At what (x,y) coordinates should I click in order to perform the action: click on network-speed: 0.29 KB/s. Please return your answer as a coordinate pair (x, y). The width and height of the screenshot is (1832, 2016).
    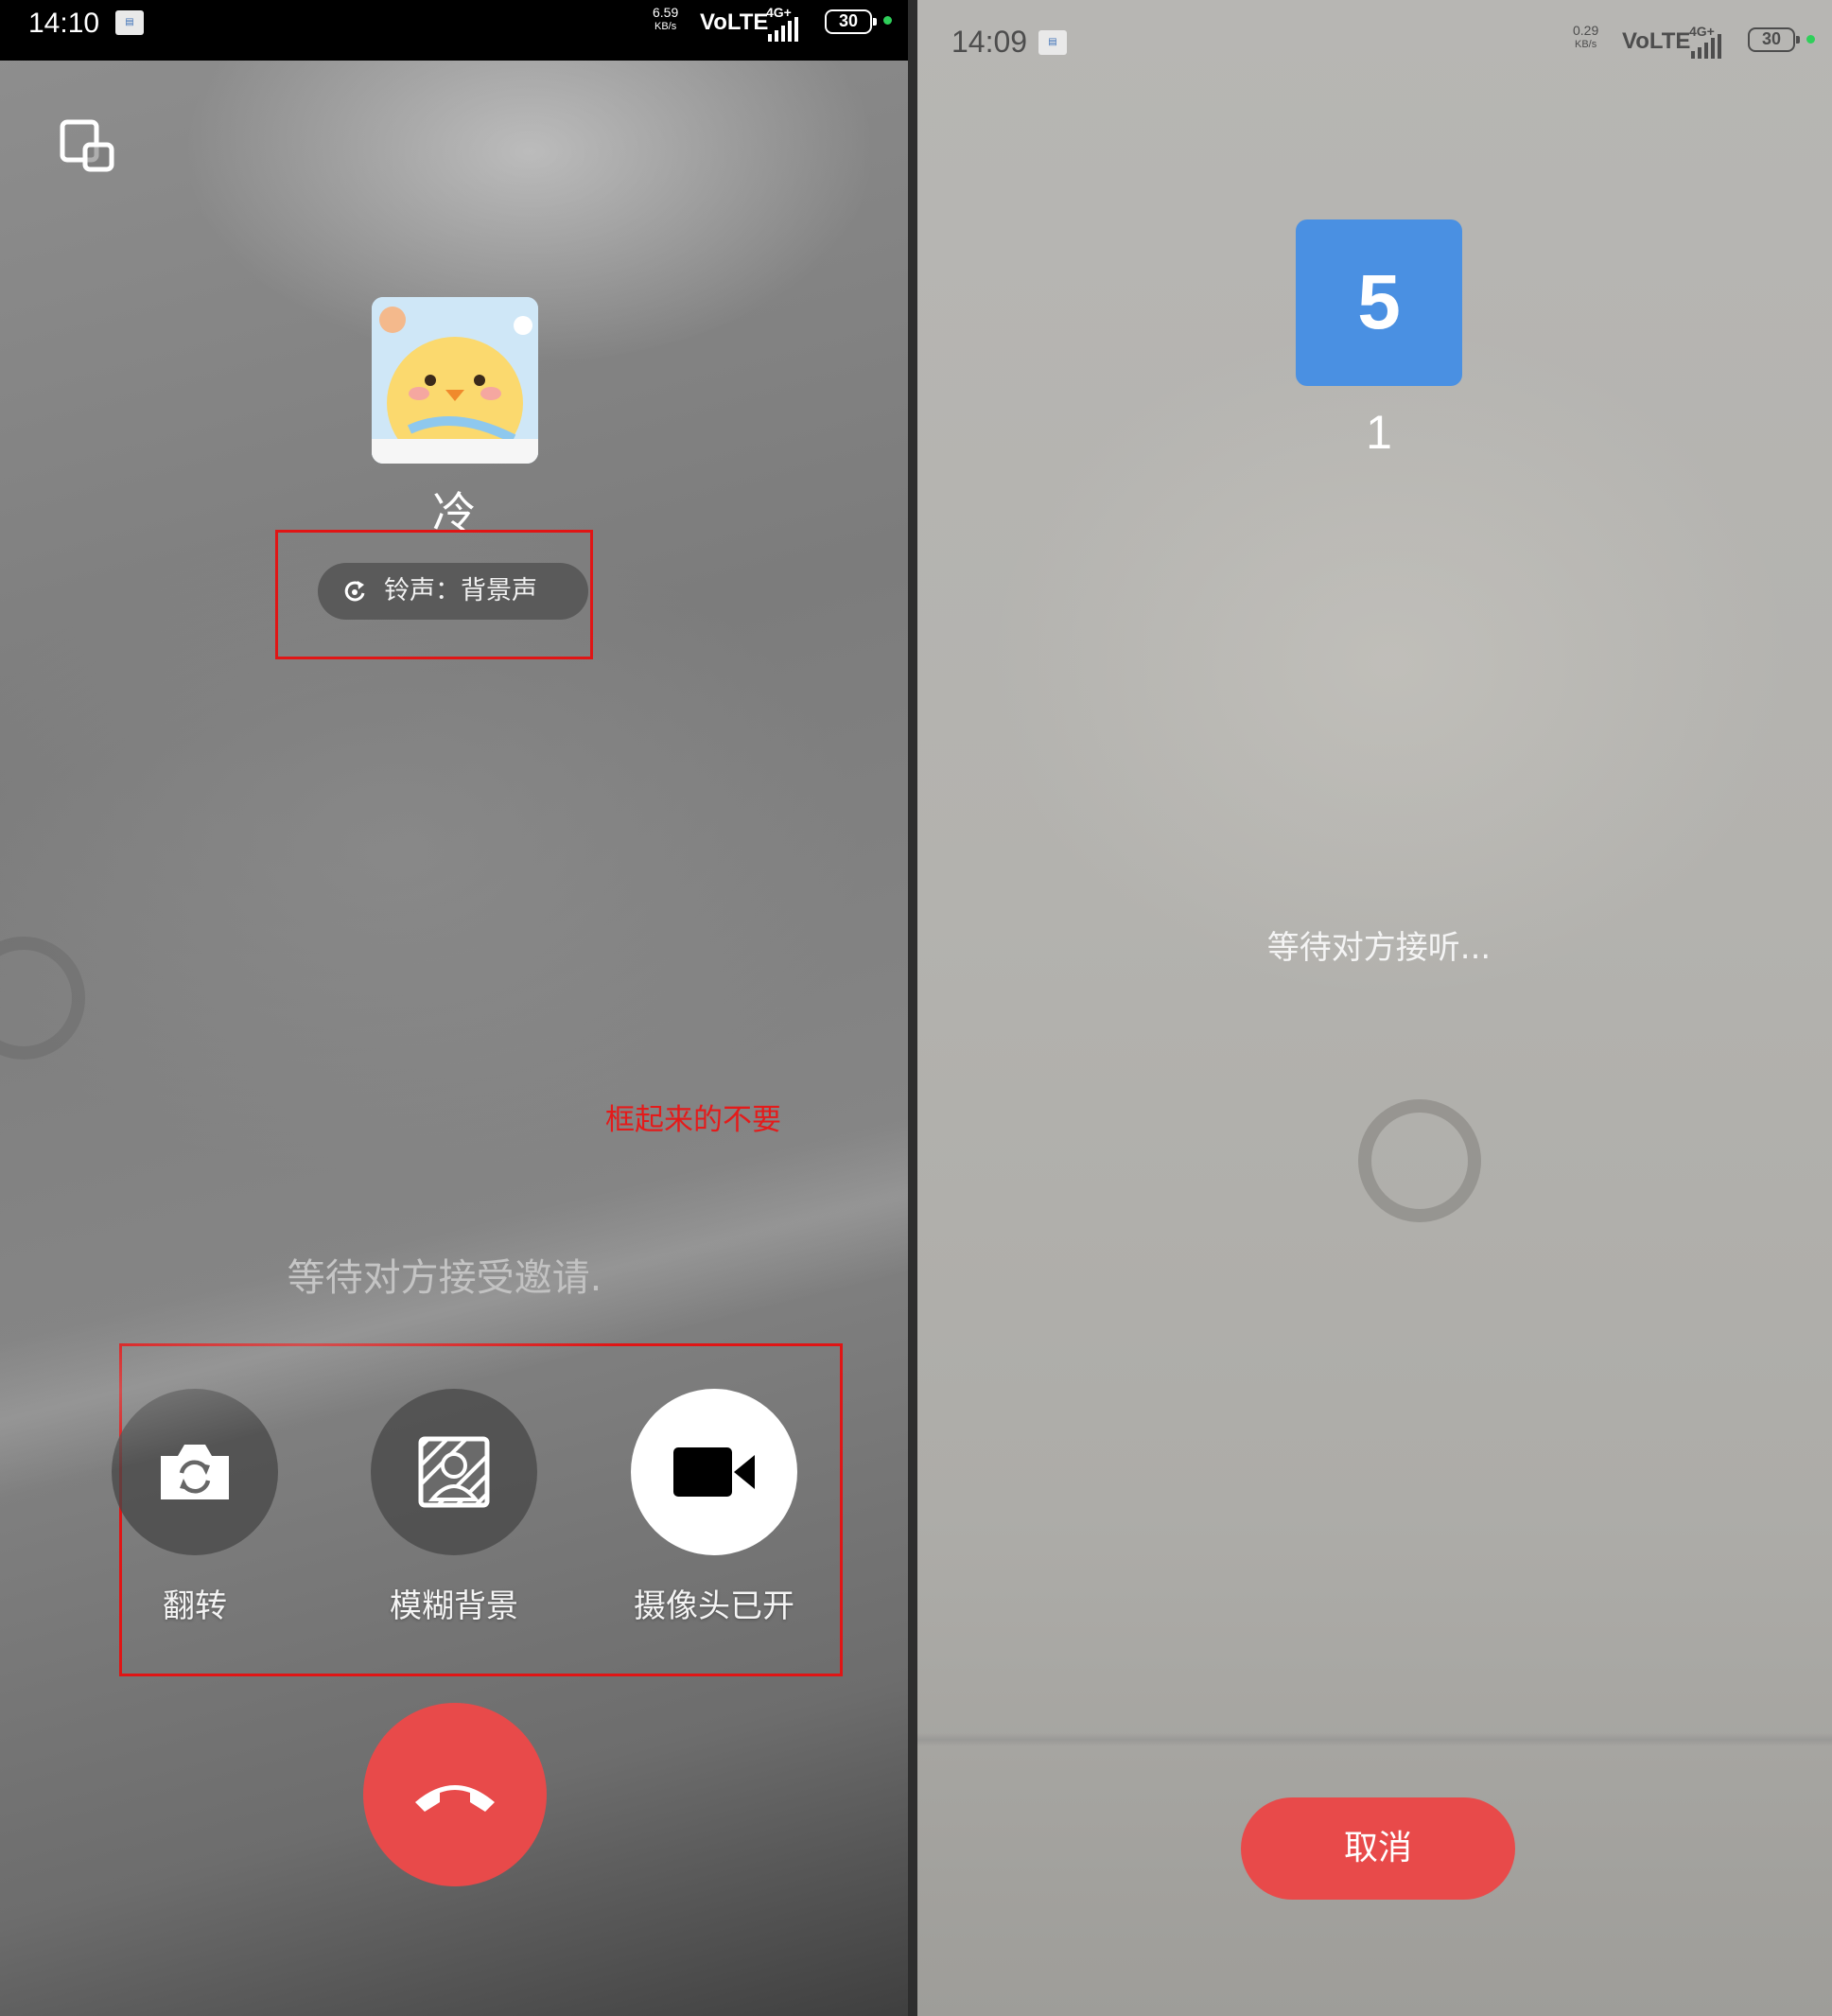
    Looking at the image, I should click on (1586, 37).